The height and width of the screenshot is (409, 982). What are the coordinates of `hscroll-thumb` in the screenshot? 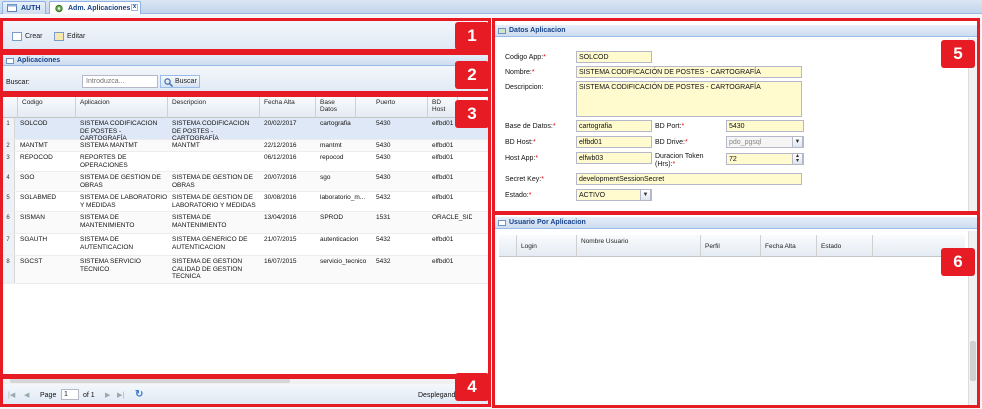 It's located at (150, 380).